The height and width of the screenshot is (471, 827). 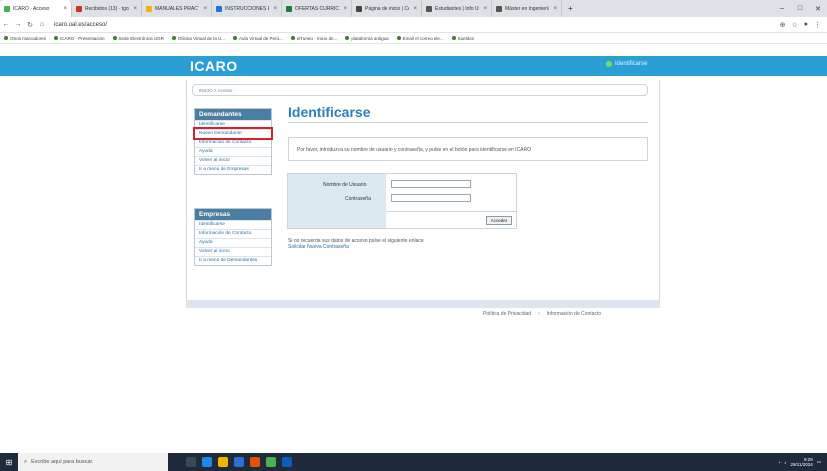 I want to click on store-icon, so click(x=239, y=462).